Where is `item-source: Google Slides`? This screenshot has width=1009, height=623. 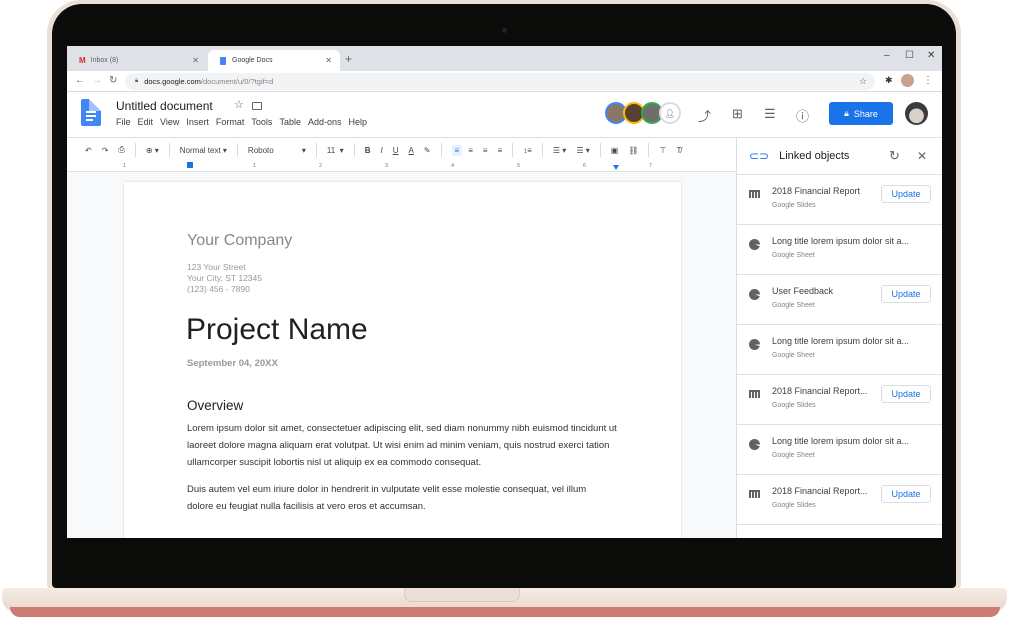
item-source: Google Slides is located at coordinates (794, 505).